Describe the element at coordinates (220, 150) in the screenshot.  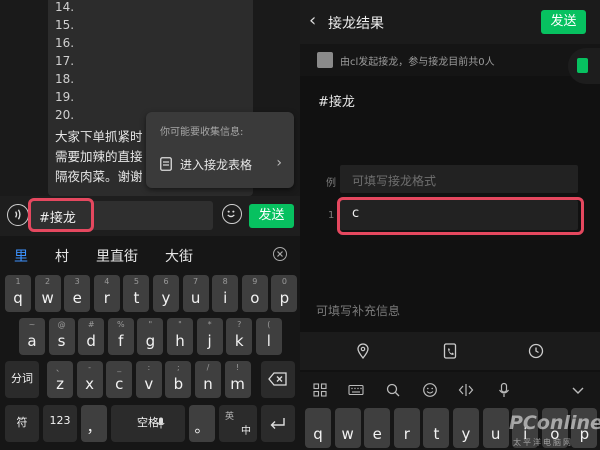
I see `suggestion-popup: 你可能要收集信息: 进入接龙表格 ›` at that location.